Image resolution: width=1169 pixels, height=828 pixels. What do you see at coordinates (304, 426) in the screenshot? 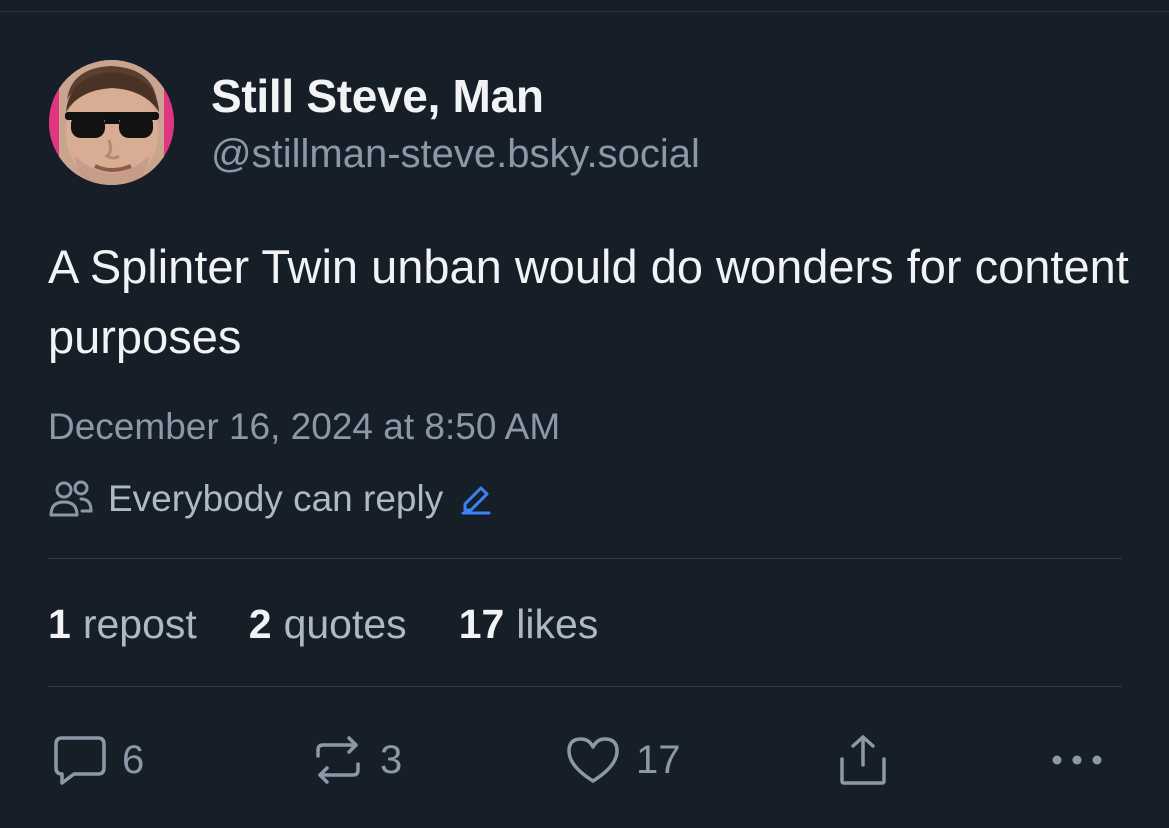
I see `post-timestamp: December 16, 2024 at 8:50 AM` at bounding box center [304, 426].